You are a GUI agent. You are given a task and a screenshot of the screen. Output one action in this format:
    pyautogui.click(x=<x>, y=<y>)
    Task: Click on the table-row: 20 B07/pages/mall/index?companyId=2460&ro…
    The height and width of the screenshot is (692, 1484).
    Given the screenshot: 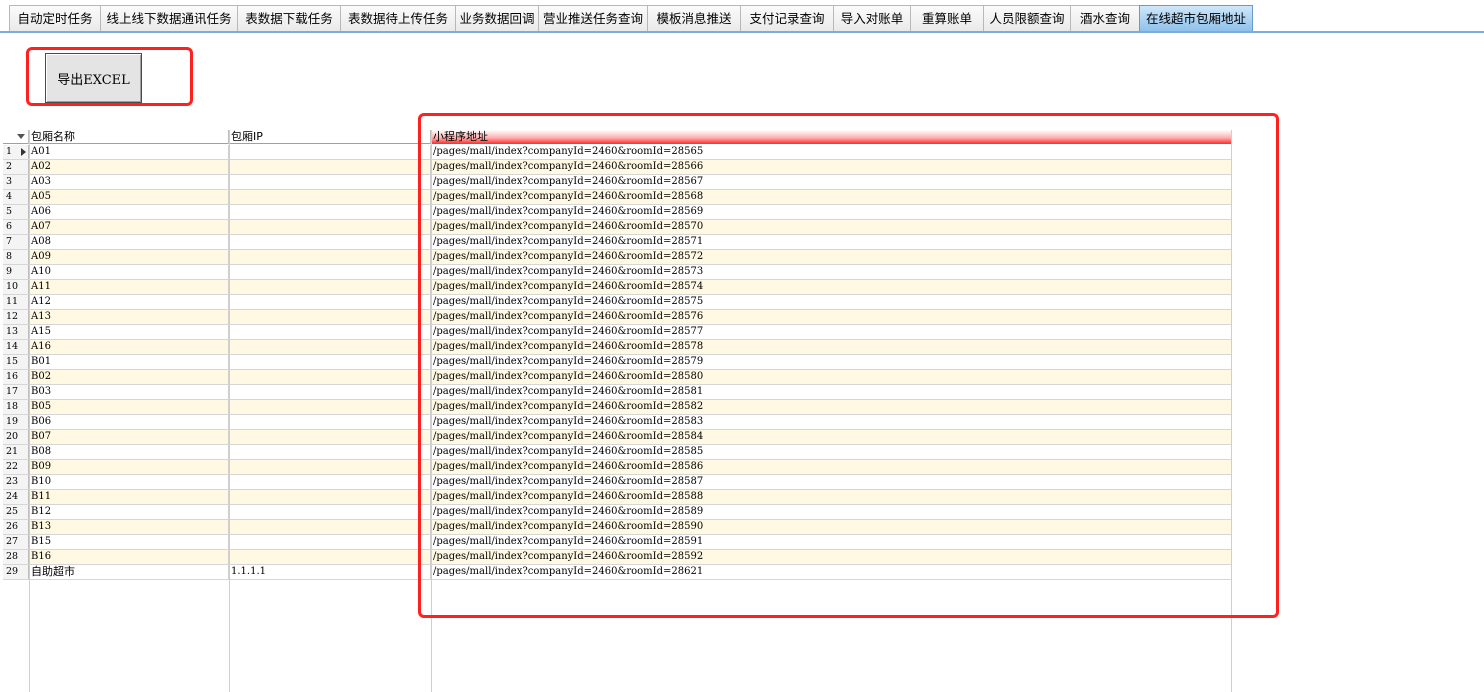 What is the action you would take?
    pyautogui.click(x=617, y=437)
    